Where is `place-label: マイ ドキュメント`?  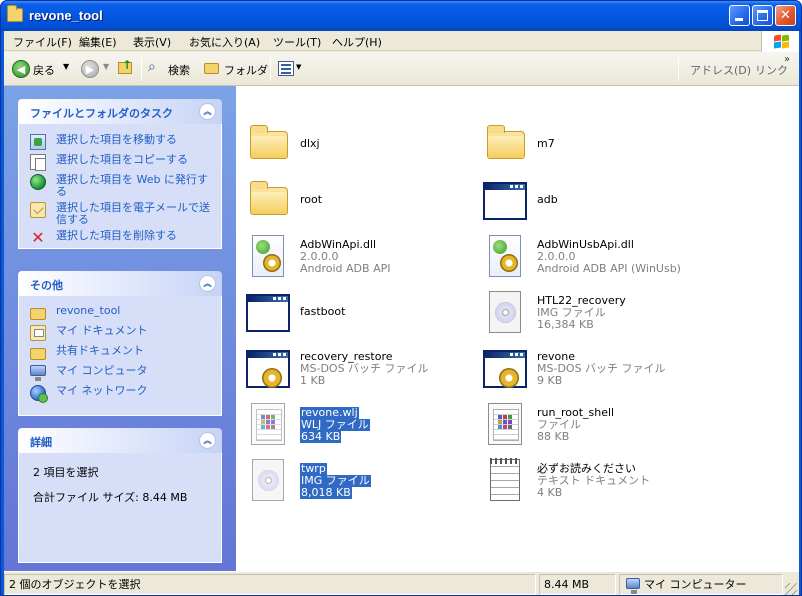 place-label: マイ ドキュメント is located at coordinates (102, 330).